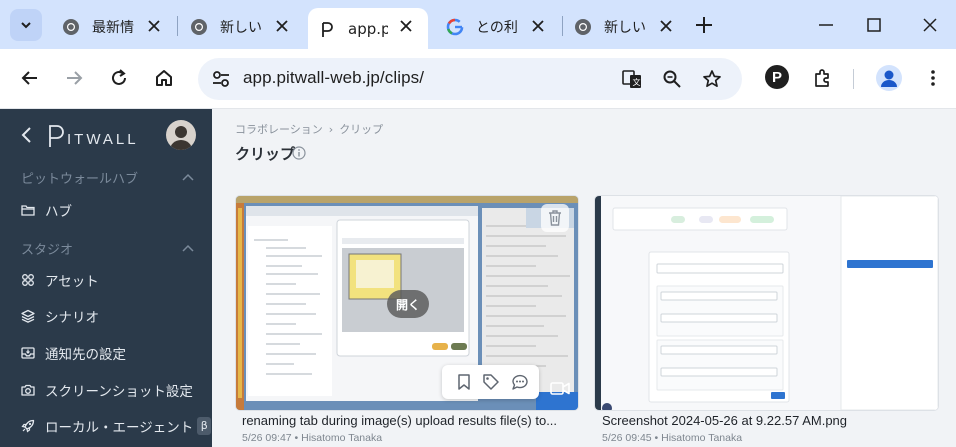 Image resolution: width=956 pixels, height=447 pixels. I want to click on tab-title: app.pitwall-web.jp, so click(368, 28).